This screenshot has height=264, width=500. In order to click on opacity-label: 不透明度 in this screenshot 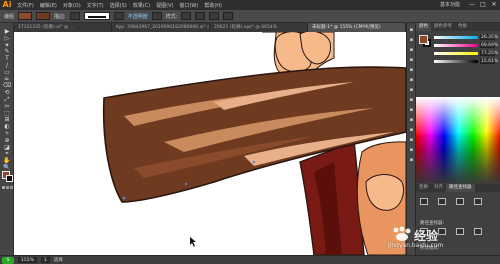, I will do `click(138, 16)`.